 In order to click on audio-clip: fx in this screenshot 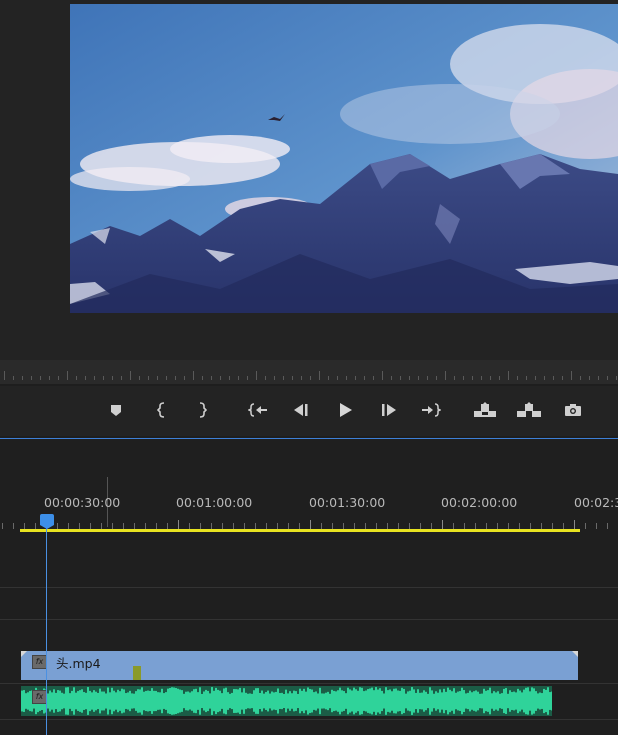, I will do `click(286, 701)`.